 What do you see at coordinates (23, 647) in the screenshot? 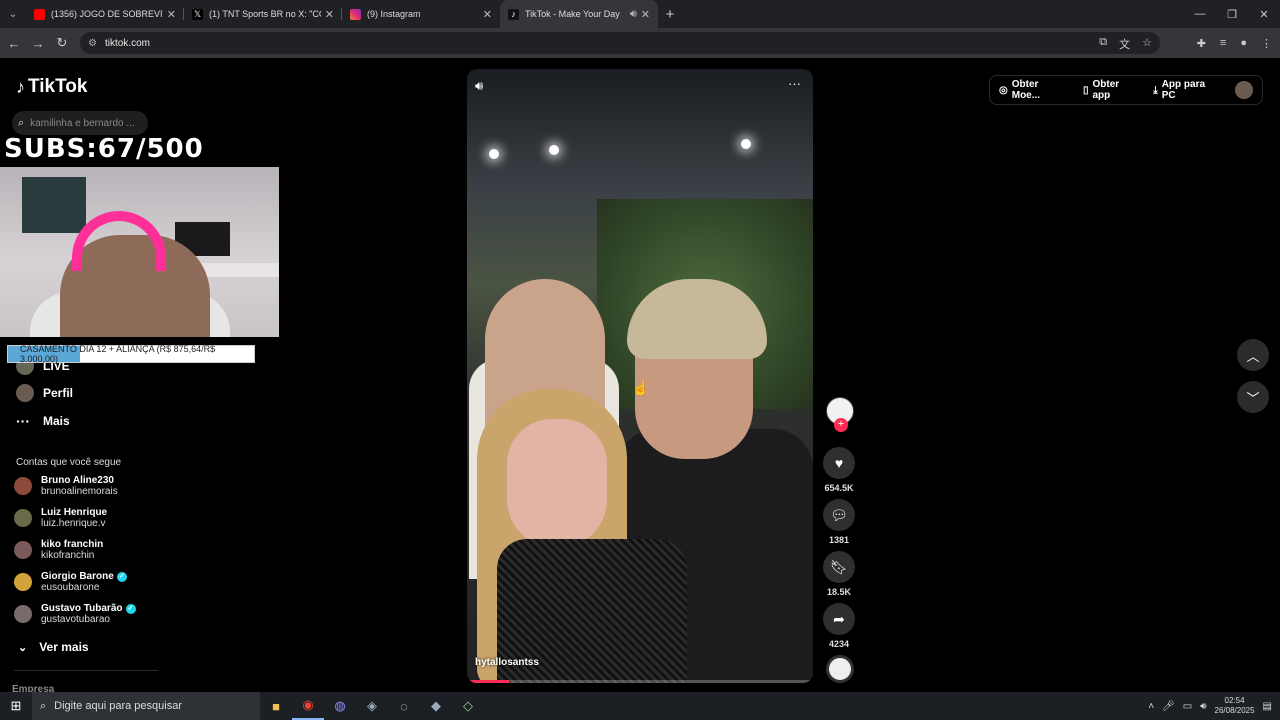
I see `chevron-down-icon: ⌄` at bounding box center [23, 647].